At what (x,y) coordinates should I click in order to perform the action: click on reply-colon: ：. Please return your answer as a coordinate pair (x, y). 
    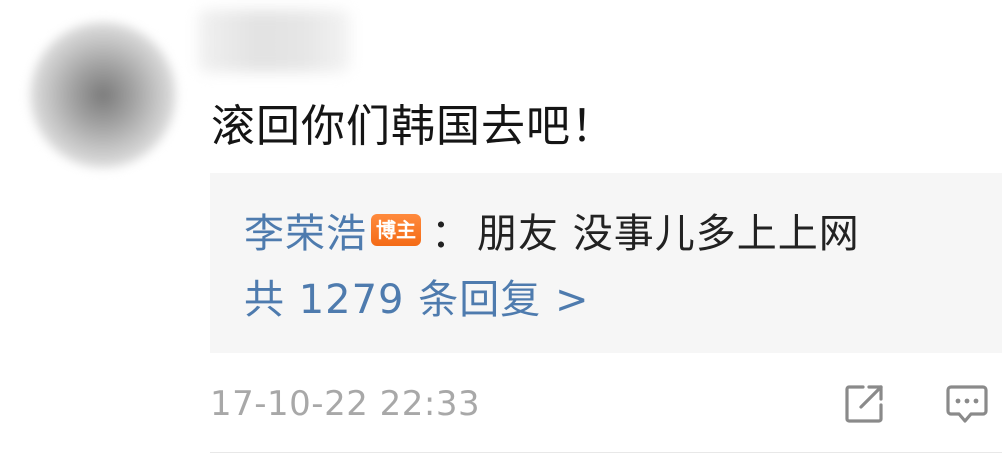
    Looking at the image, I should click on (451, 234).